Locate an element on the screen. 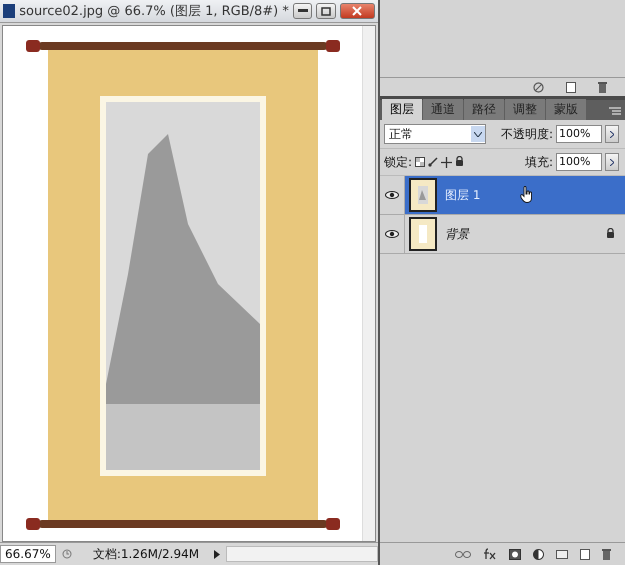  new-layer-icon is located at coordinates (585, 554).